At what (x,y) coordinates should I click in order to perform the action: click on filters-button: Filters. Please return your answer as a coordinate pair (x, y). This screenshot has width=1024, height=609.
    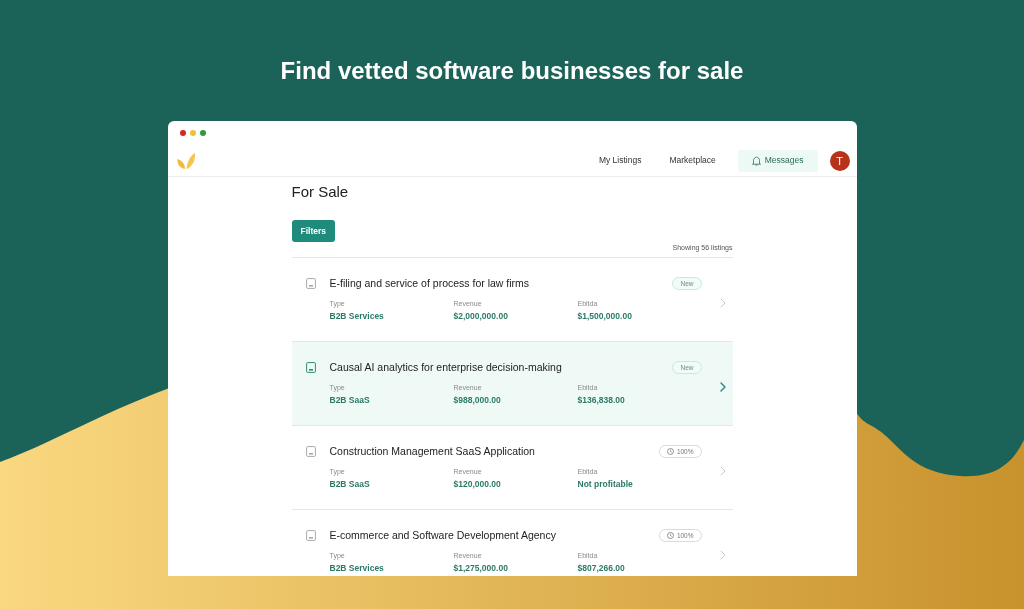
    Looking at the image, I should click on (313, 231).